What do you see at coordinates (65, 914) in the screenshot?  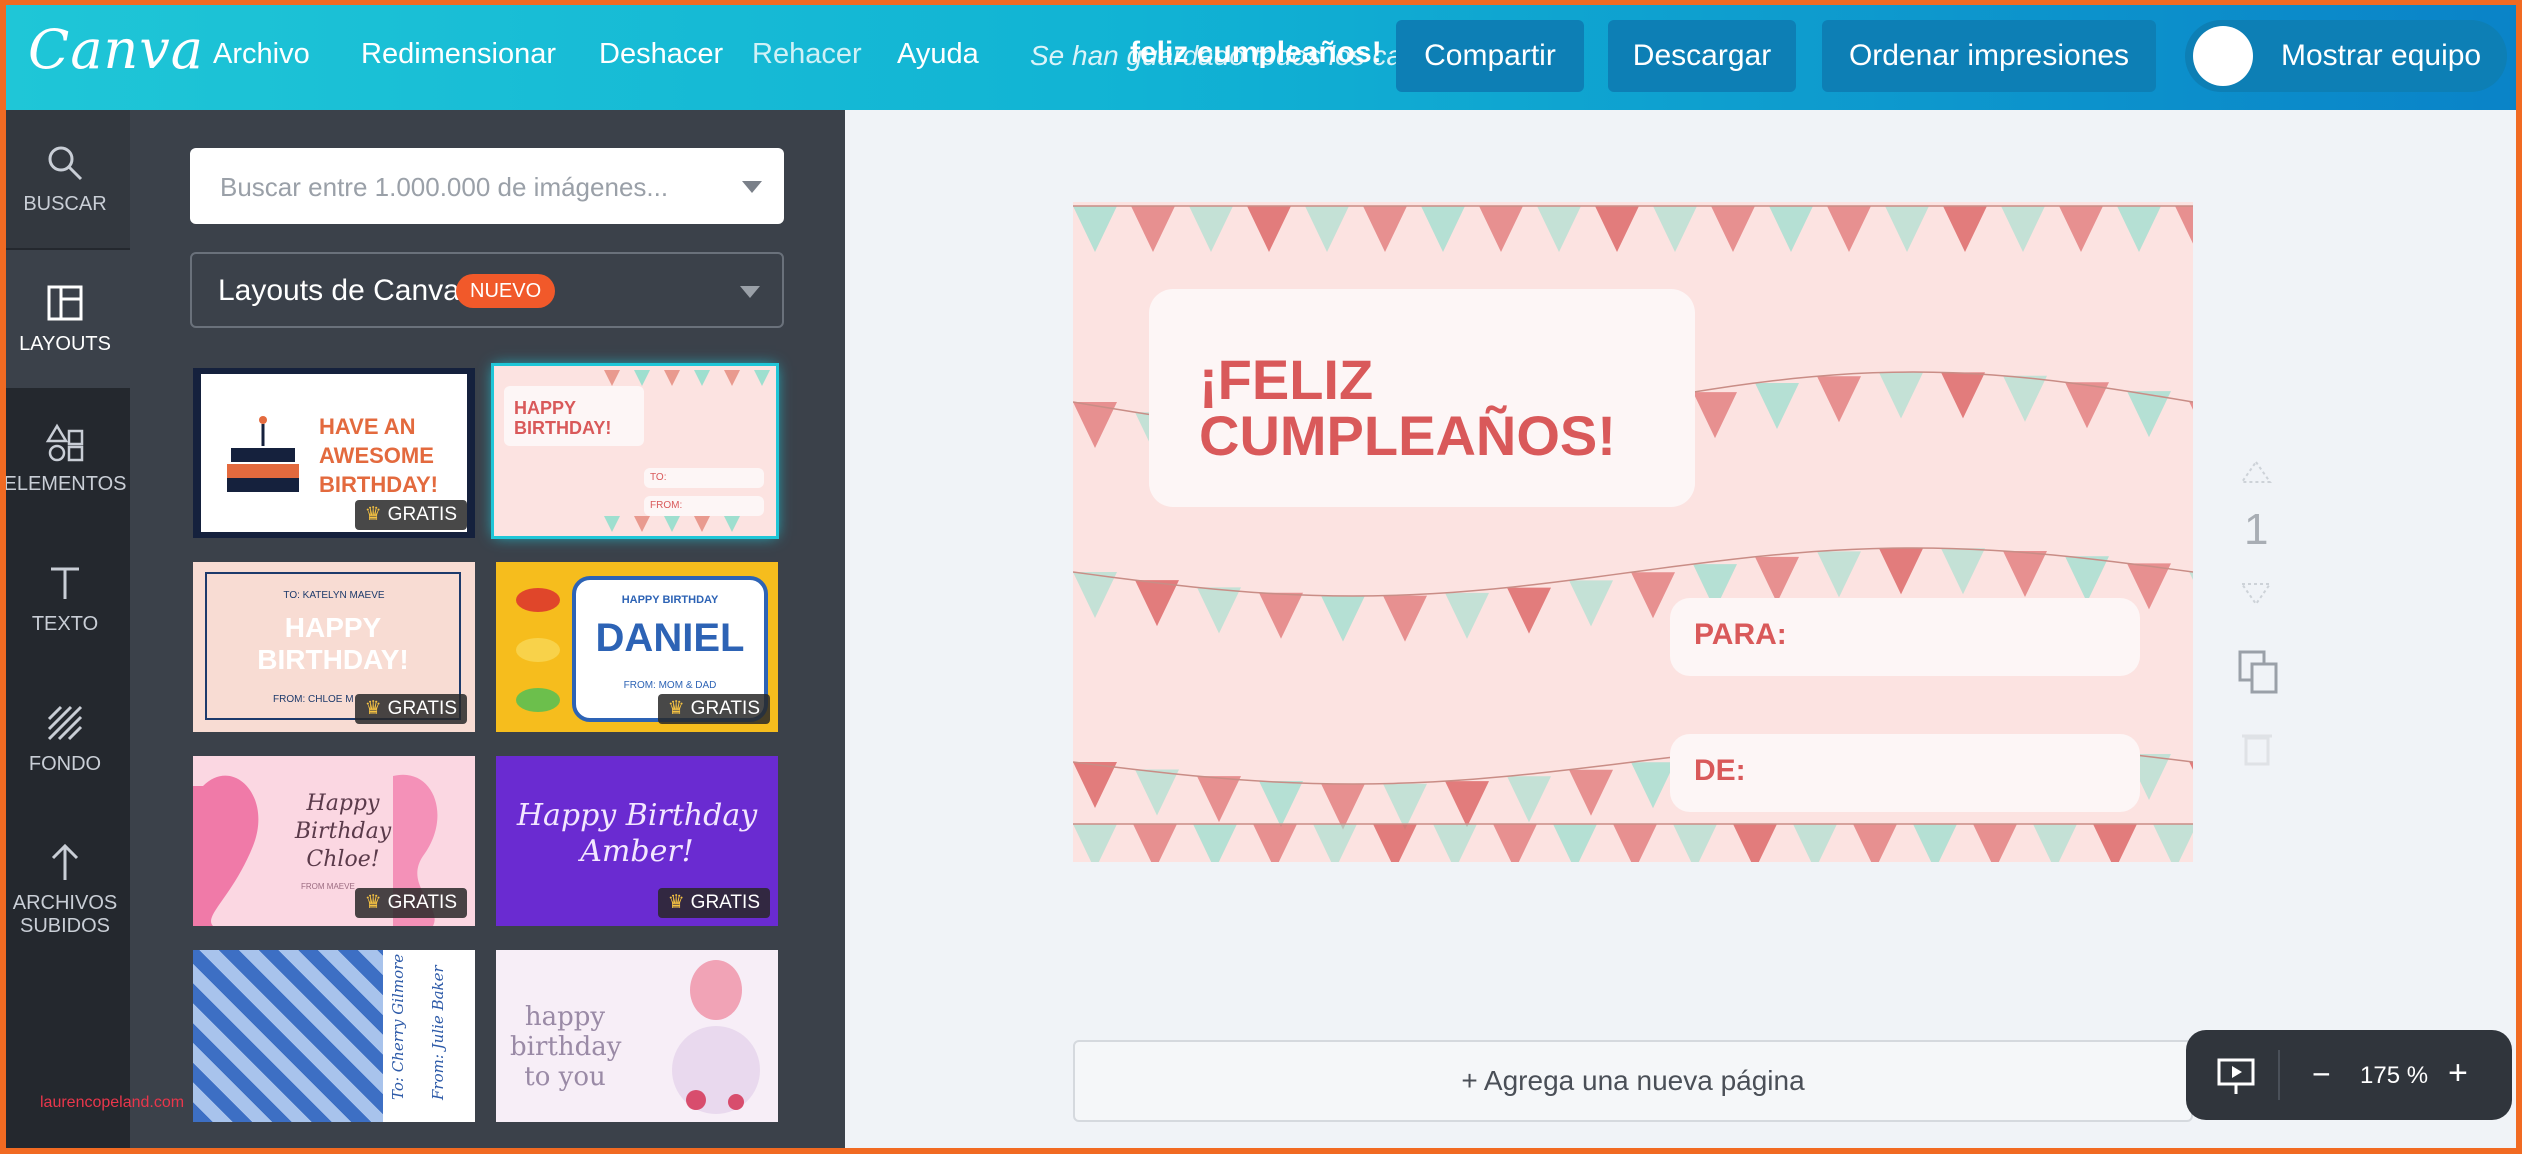 I see `rail-label: ARCHIVOS SUBIDOS` at bounding box center [65, 914].